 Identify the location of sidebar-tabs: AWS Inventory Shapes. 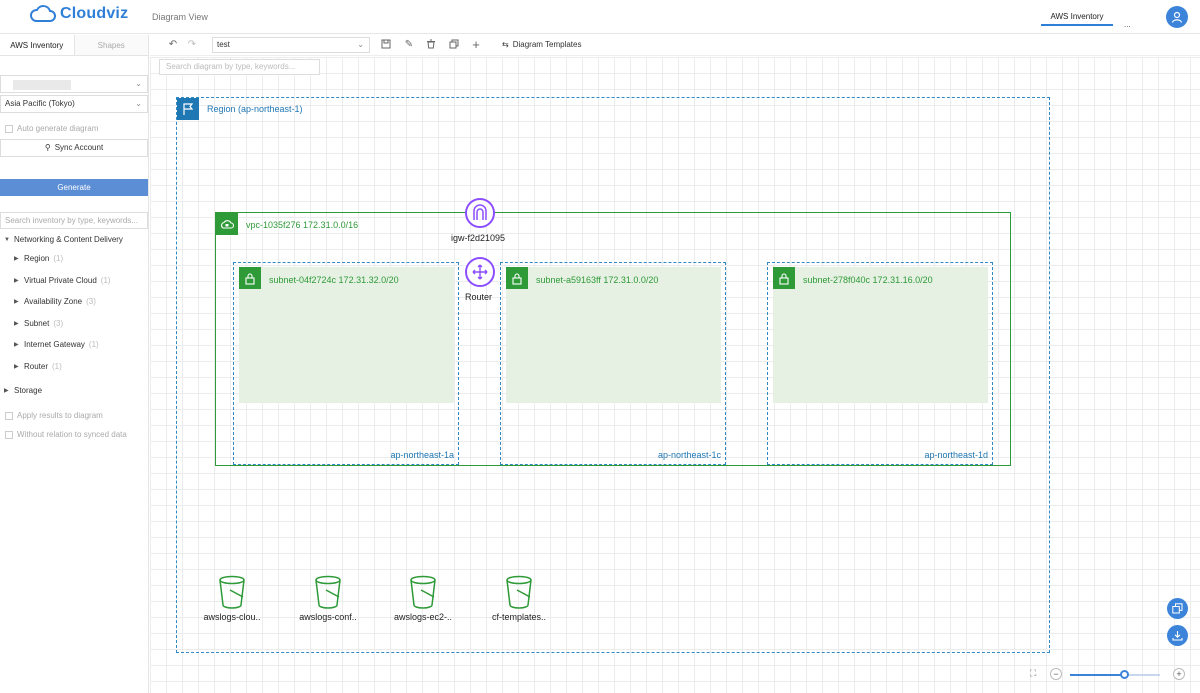
(74, 45).